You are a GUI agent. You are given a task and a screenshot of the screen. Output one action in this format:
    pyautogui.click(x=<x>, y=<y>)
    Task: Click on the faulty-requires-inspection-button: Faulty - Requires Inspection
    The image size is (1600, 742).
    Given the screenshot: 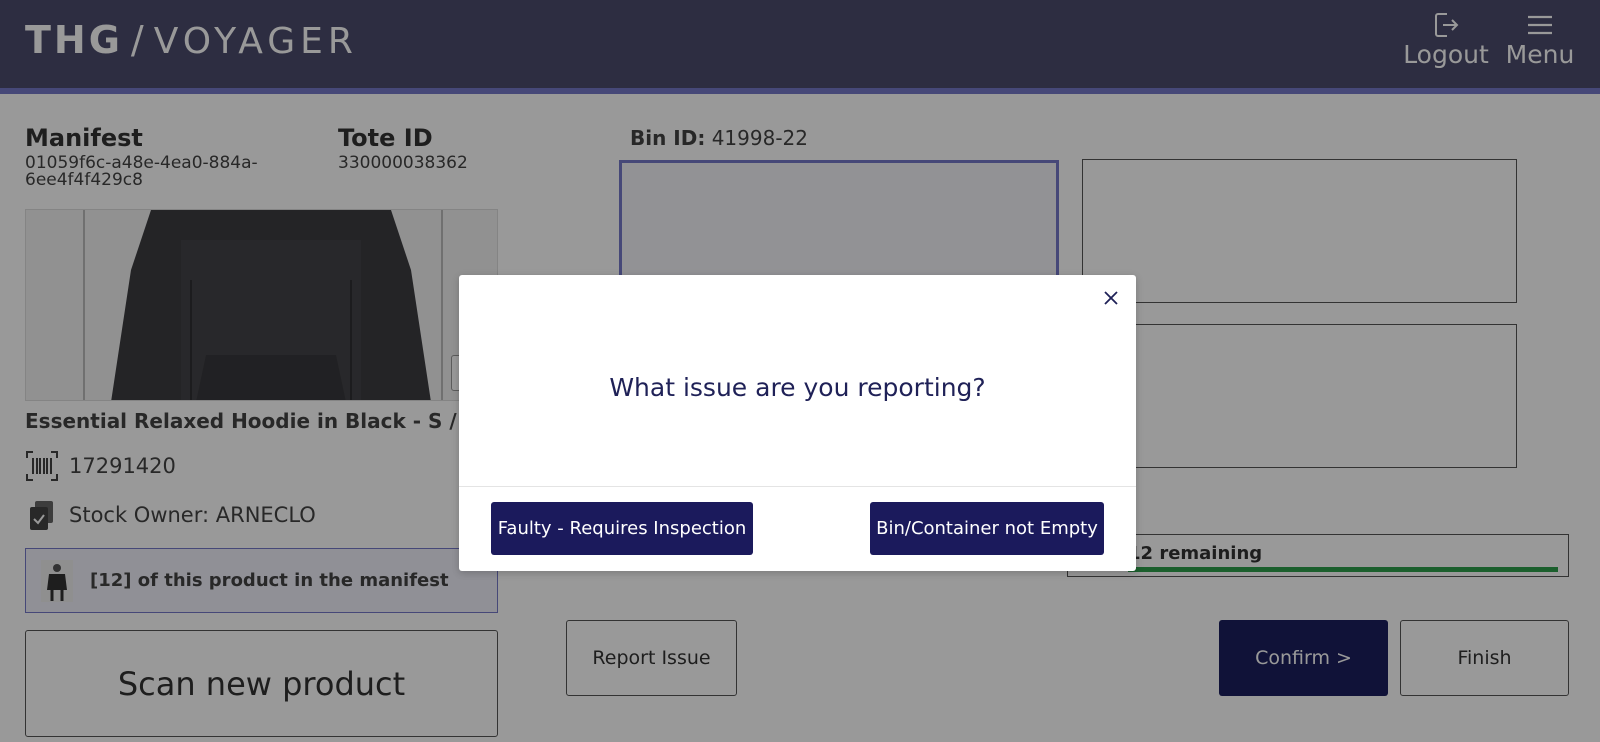 What is the action you would take?
    pyautogui.click(x=622, y=528)
    